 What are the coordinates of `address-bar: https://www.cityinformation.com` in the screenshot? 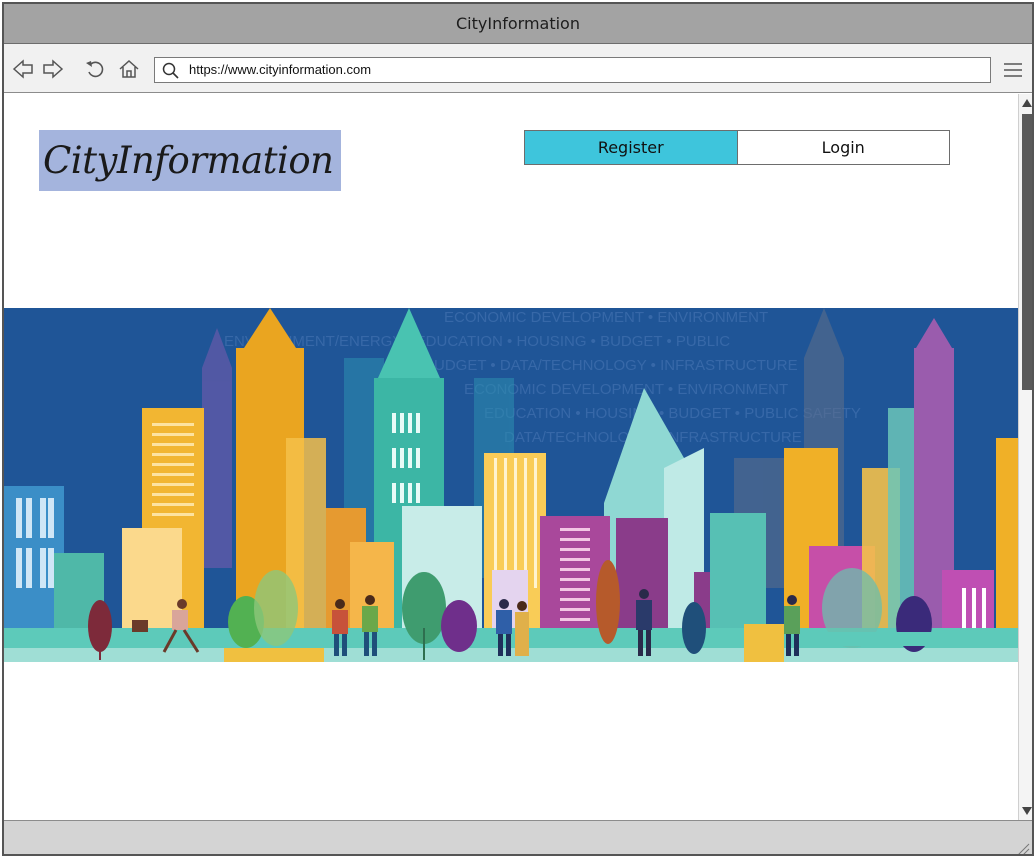 It's located at (572, 70).